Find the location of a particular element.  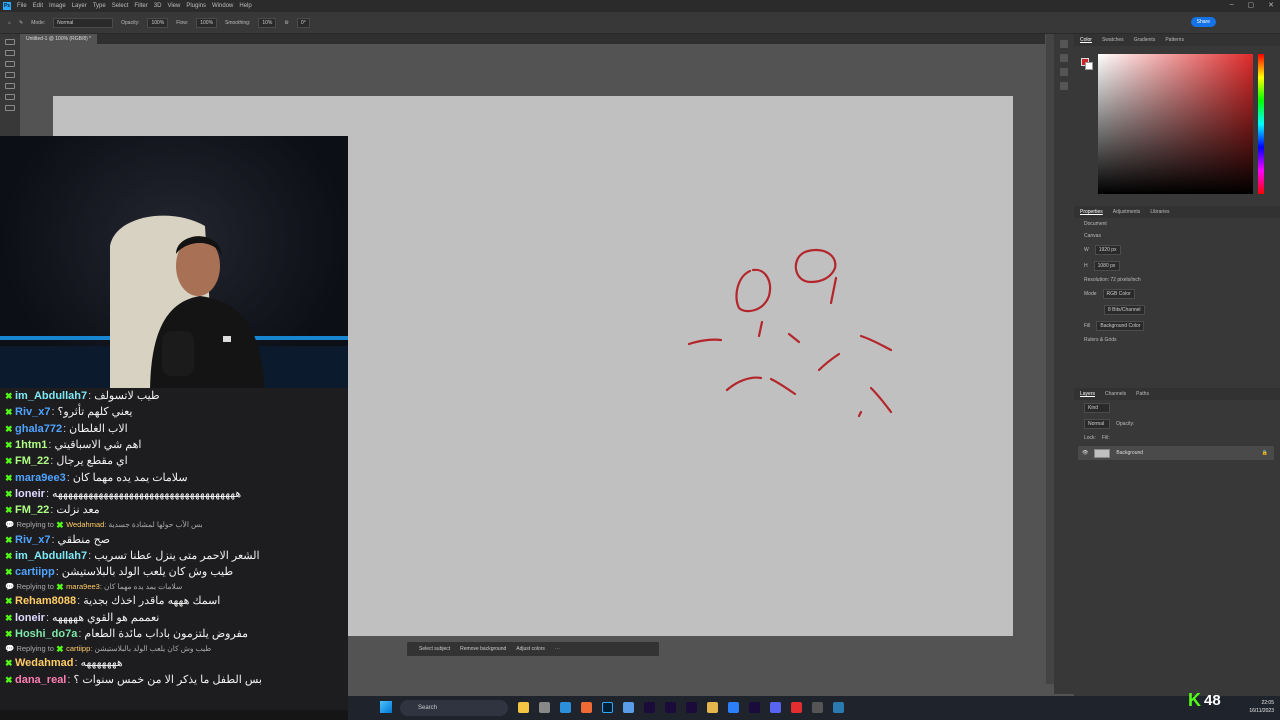

bit-depth-select: 8 Bits/Channel is located at coordinates (1124, 310).